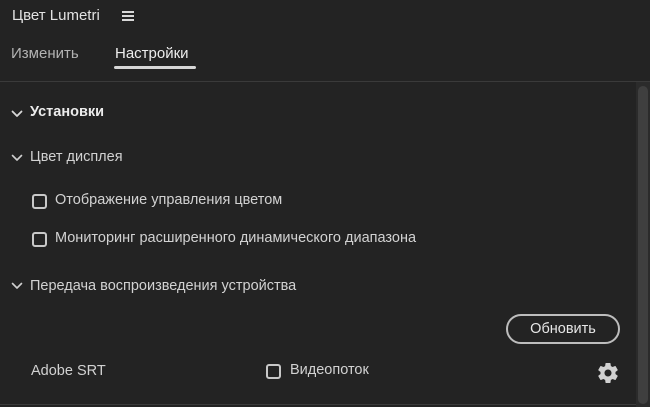  I want to click on video-stream-checkbox, so click(273, 371).